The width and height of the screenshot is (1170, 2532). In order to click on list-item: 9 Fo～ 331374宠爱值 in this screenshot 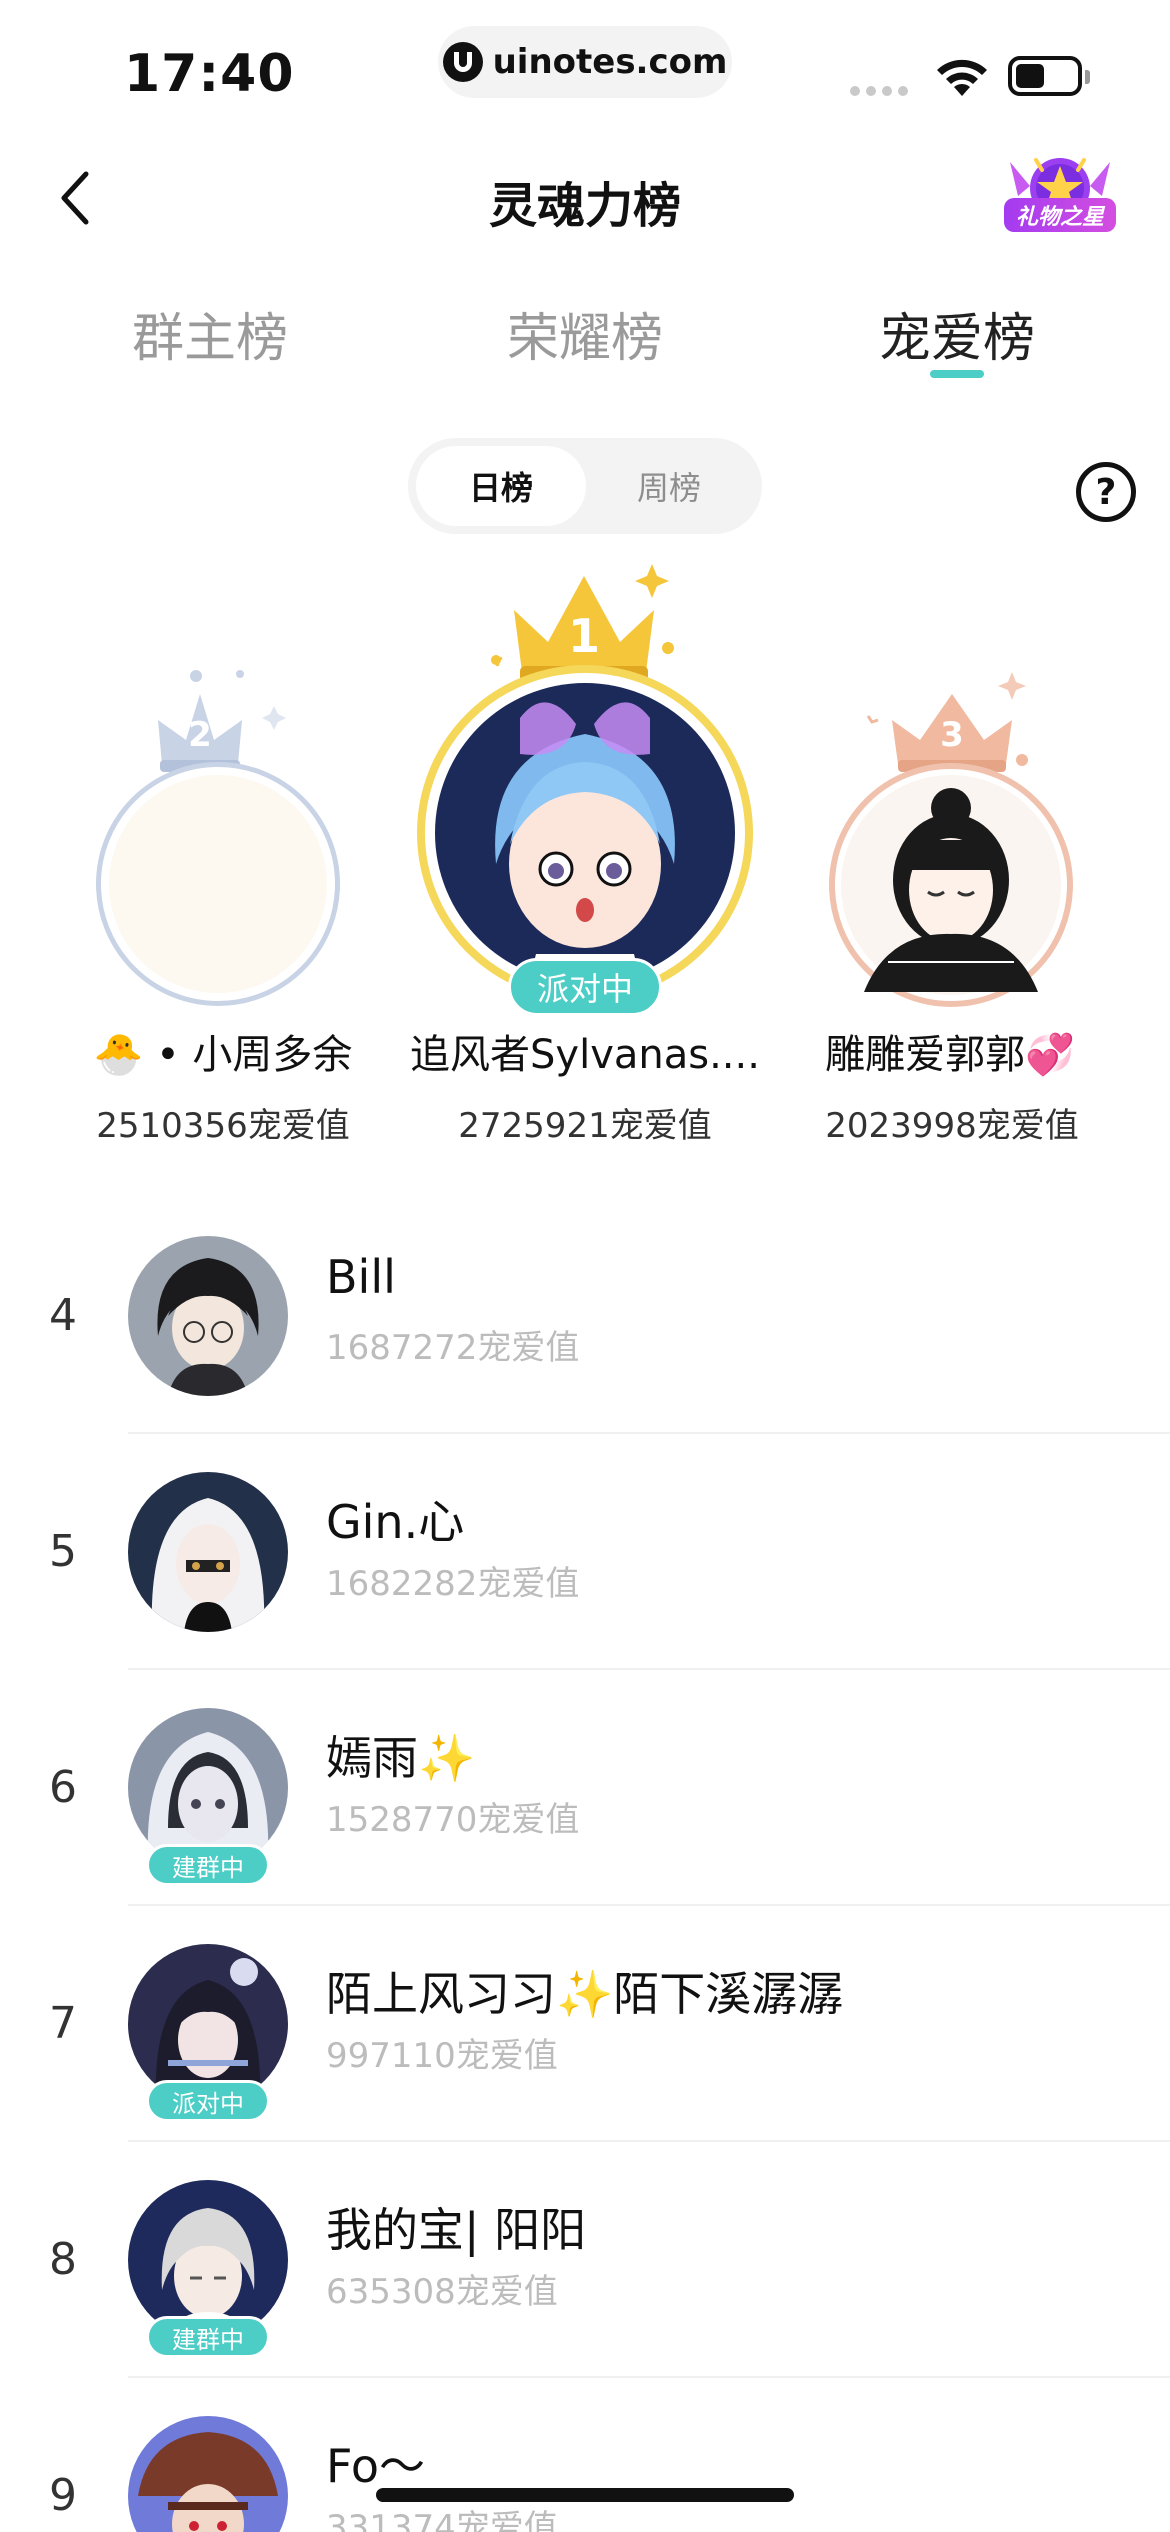, I will do `click(585, 2456)`.